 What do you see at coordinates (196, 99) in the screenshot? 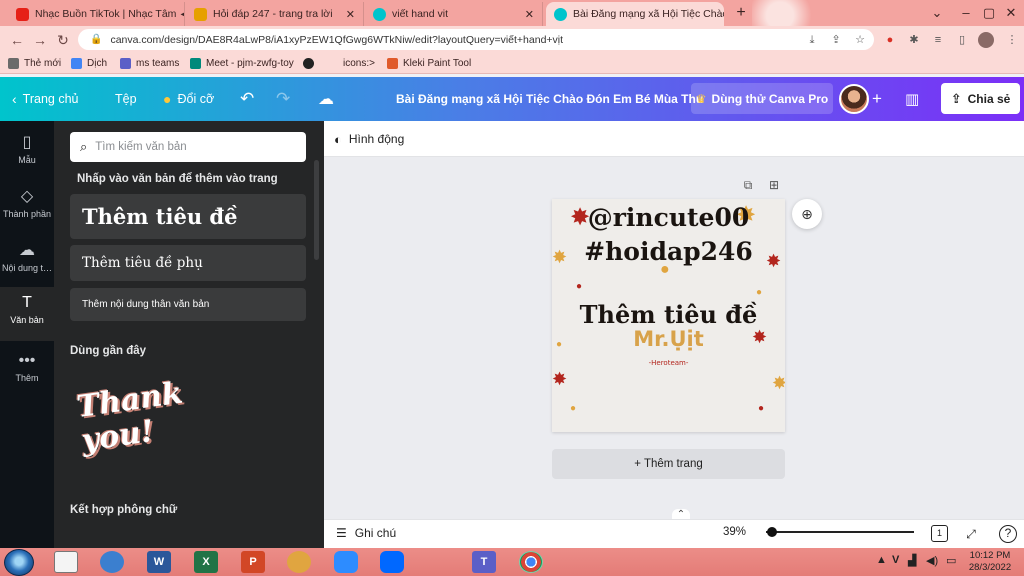
I see `resize-label: Đổi cỡ` at bounding box center [196, 99].